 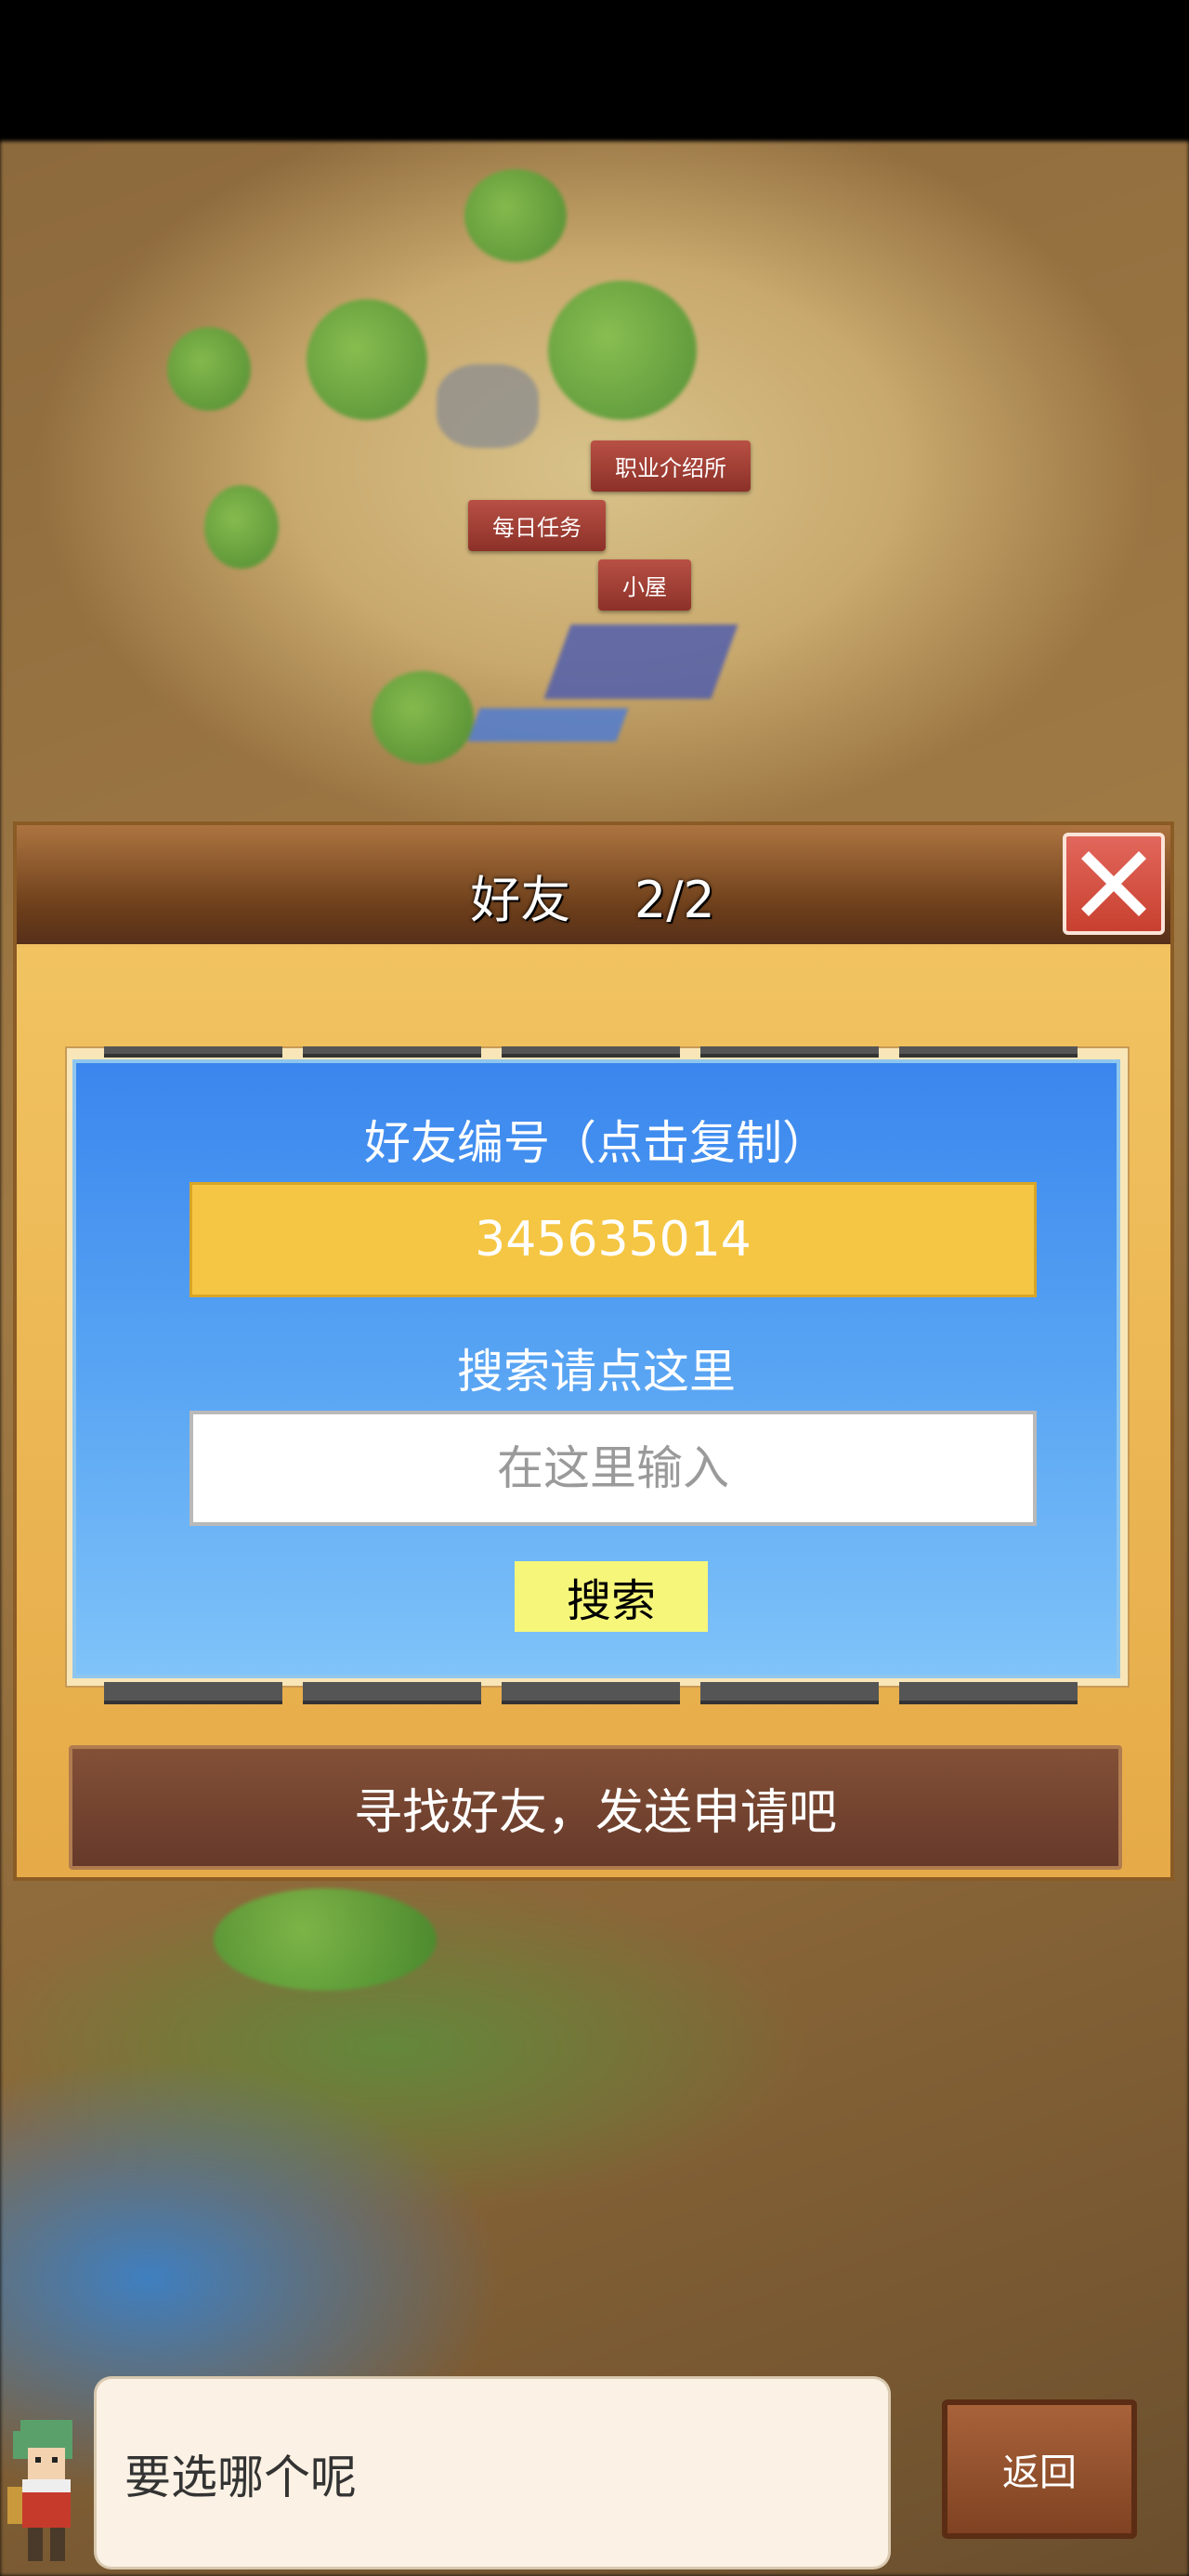 I want to click on friend-id-label: 好友编号（点击复制）, so click(x=596, y=1143).